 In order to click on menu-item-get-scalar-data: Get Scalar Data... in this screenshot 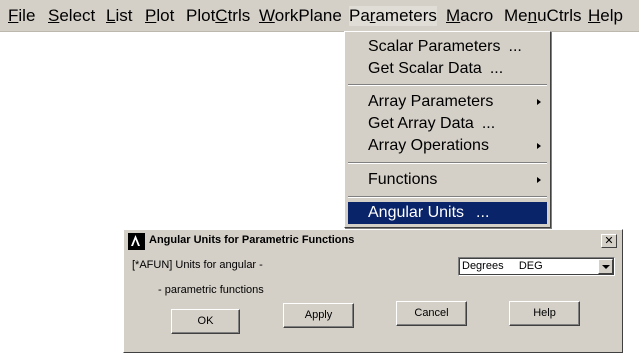, I will do `click(447, 69)`.